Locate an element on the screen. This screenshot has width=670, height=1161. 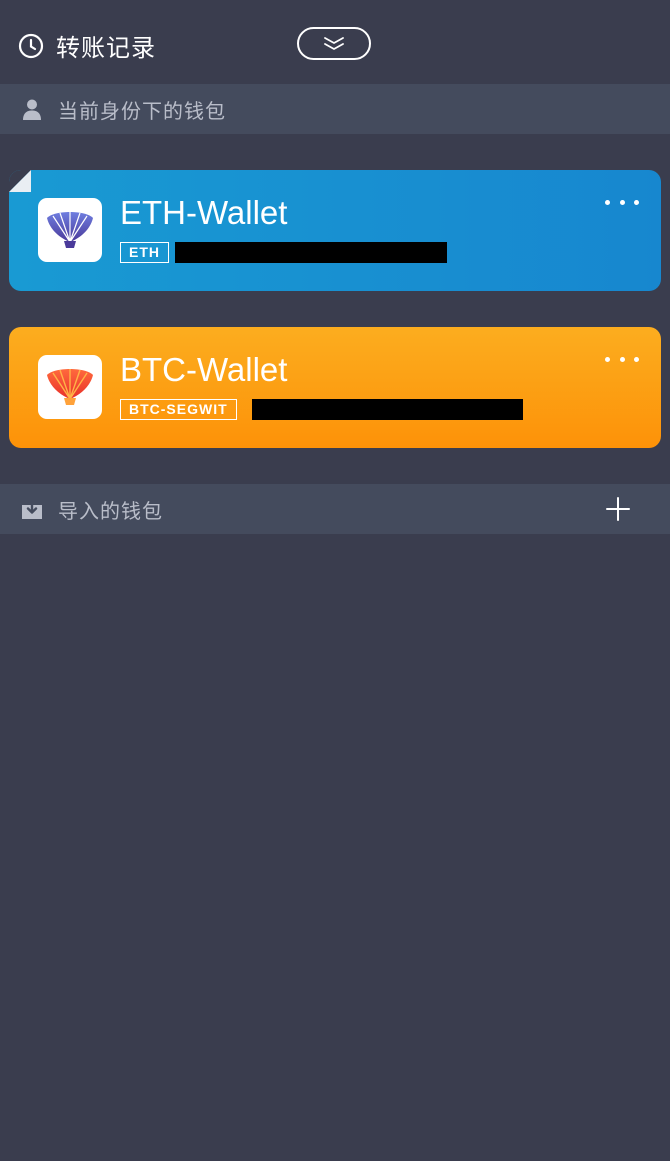
double-chevron-down-icon is located at coordinates (334, 43).